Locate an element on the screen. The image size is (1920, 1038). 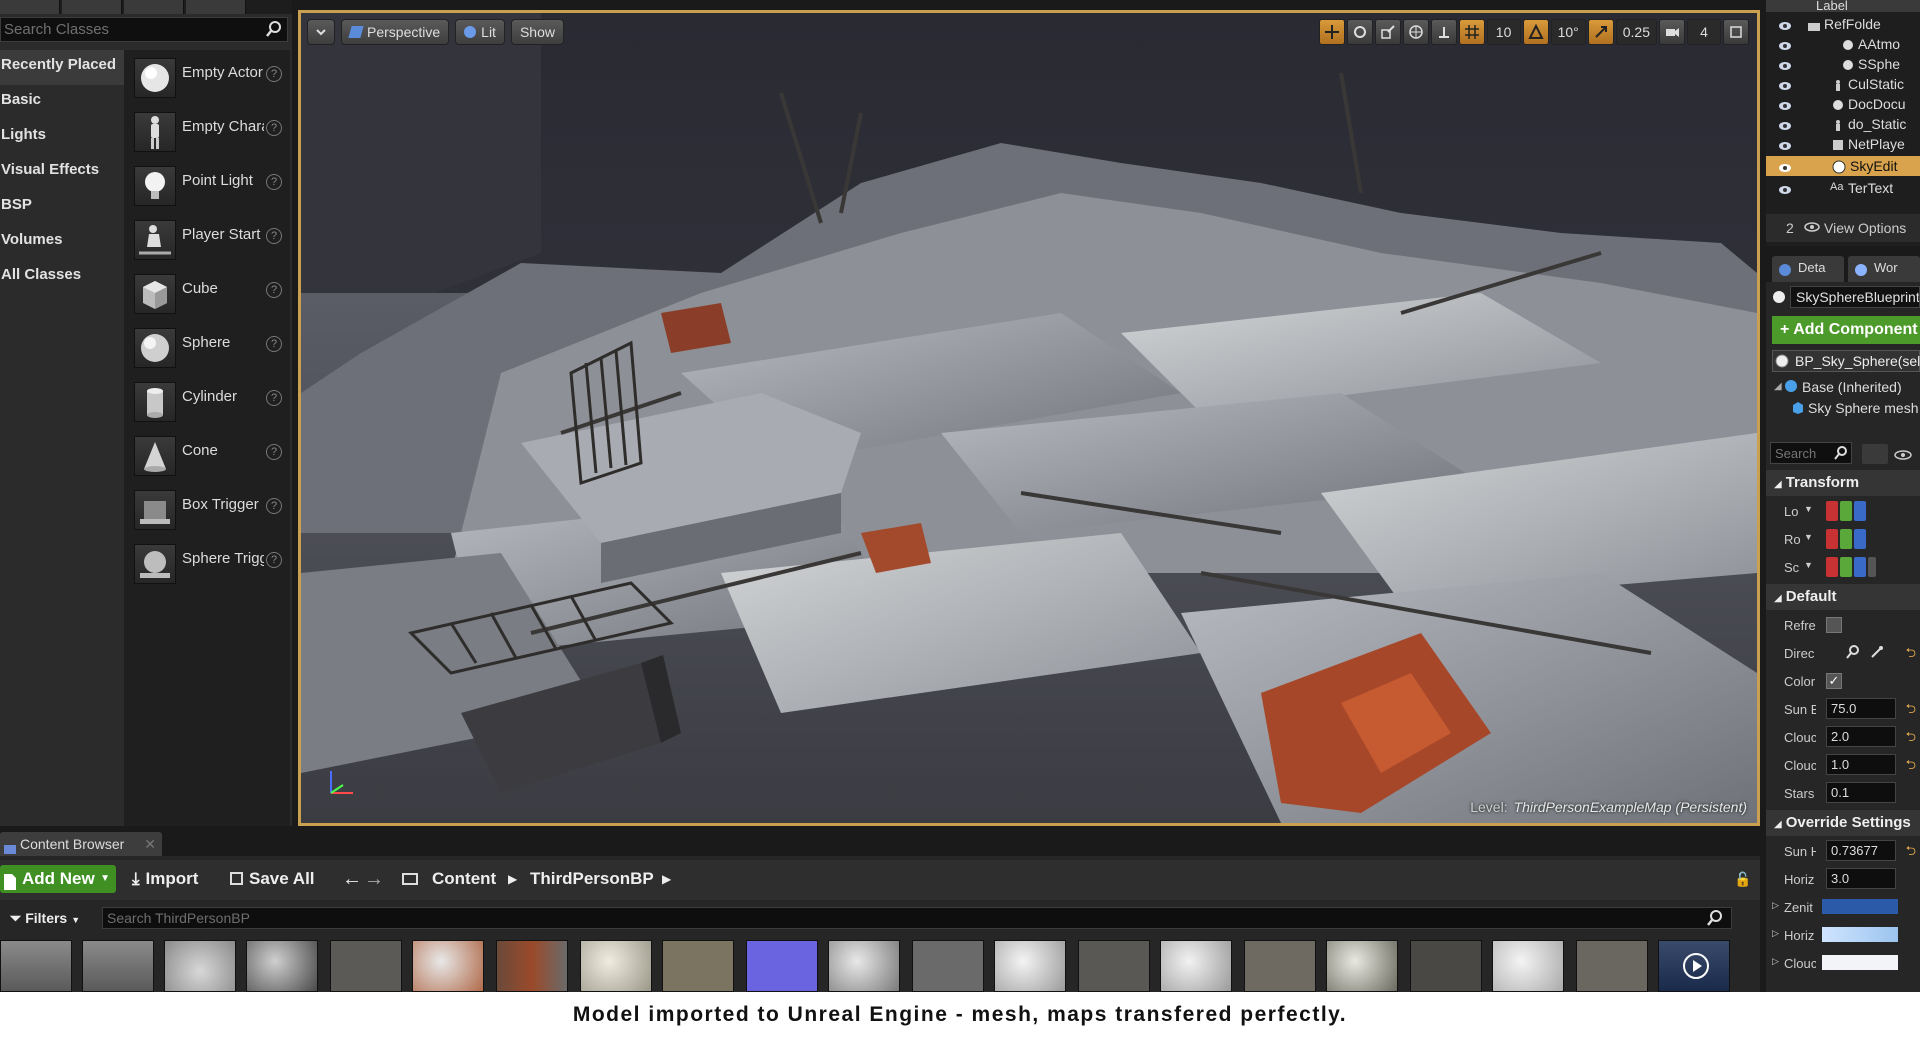
world-space-icon is located at coordinates (1415, 32).